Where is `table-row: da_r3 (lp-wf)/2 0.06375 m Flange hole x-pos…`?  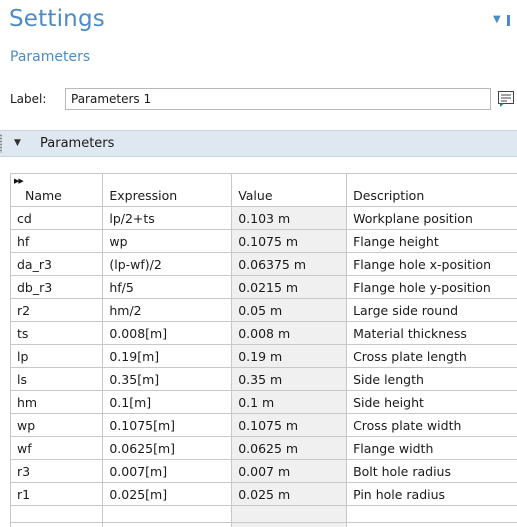 table-row: da_r3 (lp-wf)/2 0.06375 m Flange hole x-pos… is located at coordinates (264, 264).